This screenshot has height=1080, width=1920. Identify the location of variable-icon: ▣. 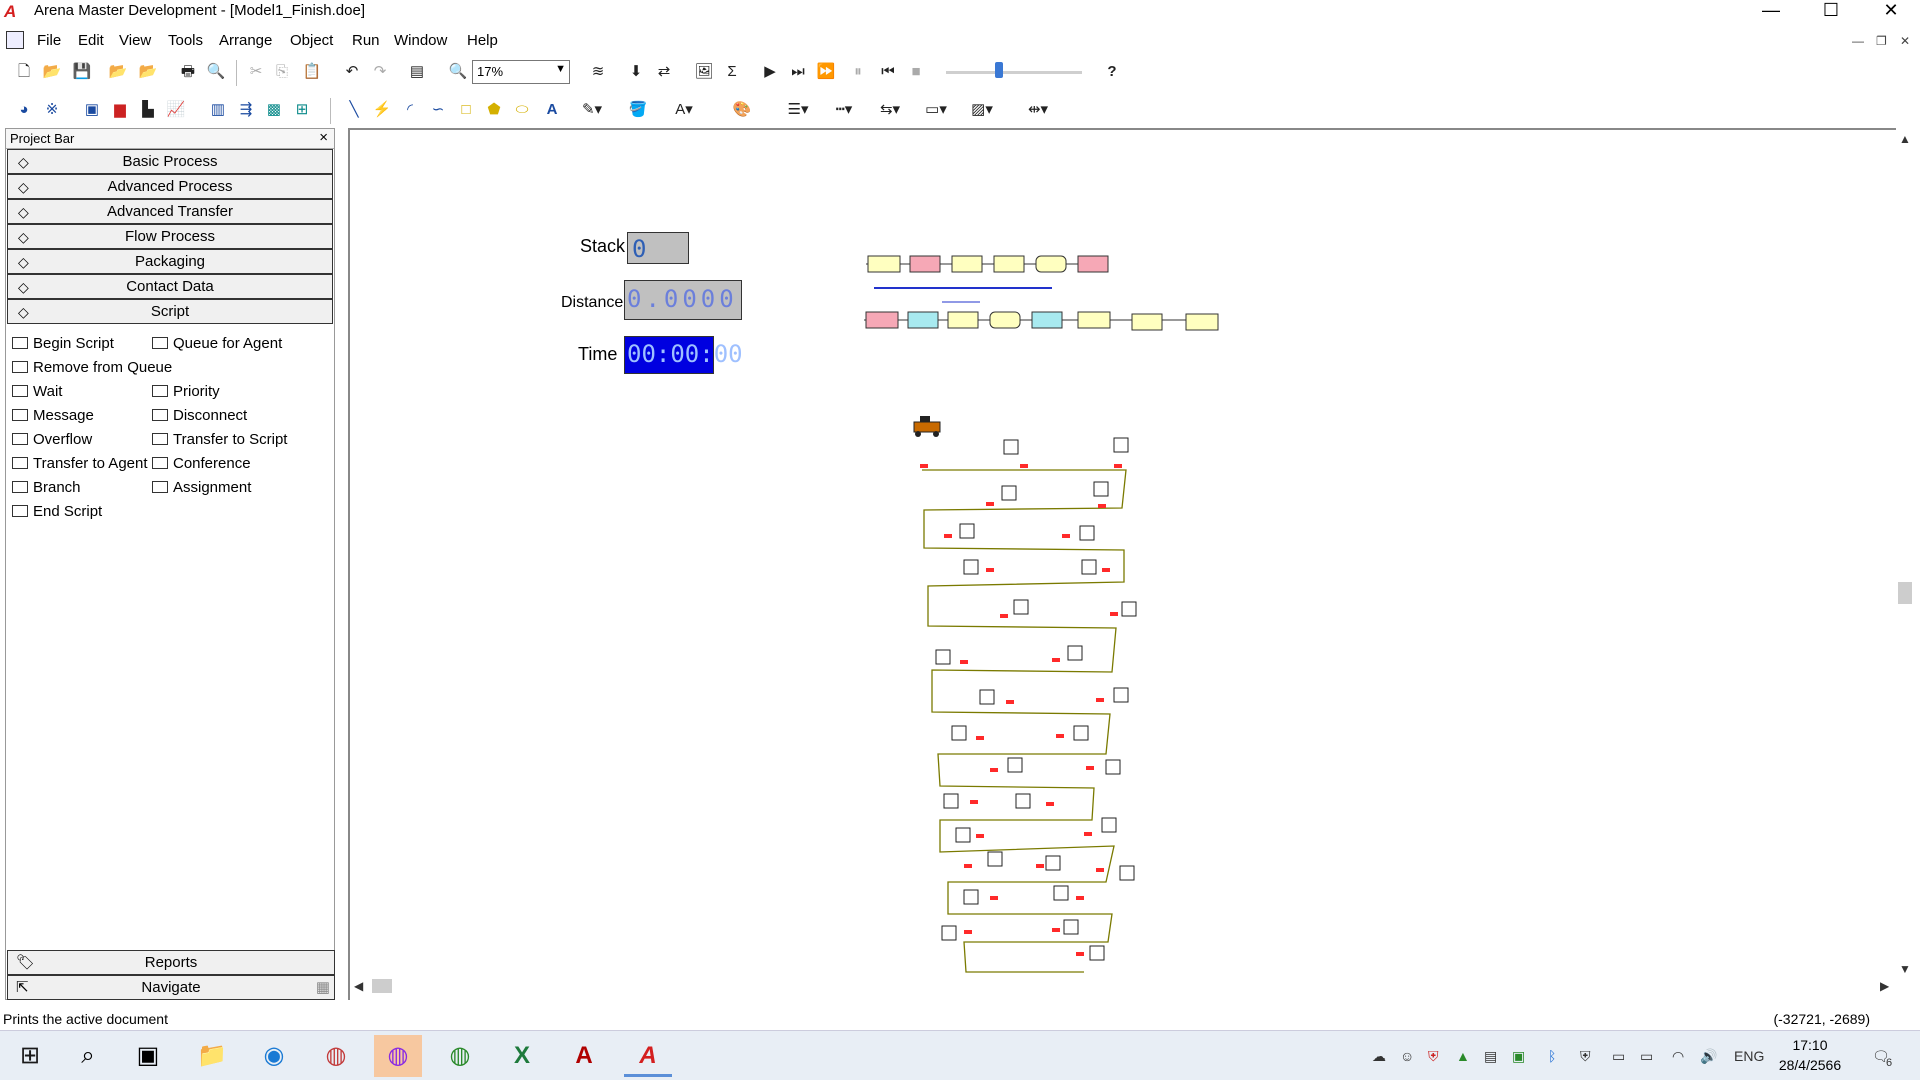
(92, 110).